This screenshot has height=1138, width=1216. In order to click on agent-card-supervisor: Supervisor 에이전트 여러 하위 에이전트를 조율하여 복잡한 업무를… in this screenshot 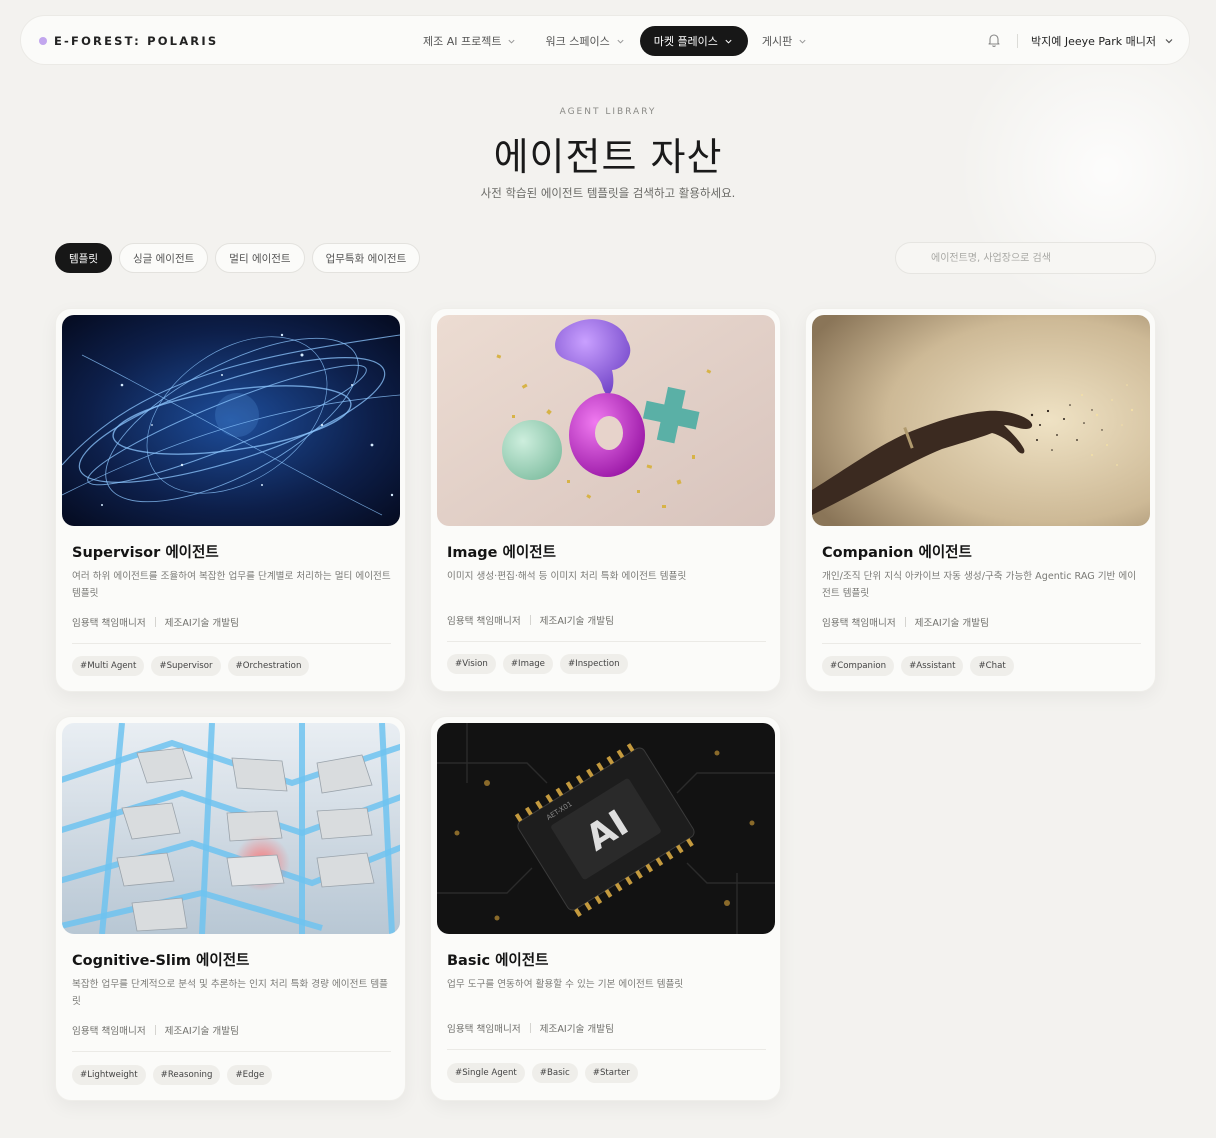, I will do `click(230, 500)`.